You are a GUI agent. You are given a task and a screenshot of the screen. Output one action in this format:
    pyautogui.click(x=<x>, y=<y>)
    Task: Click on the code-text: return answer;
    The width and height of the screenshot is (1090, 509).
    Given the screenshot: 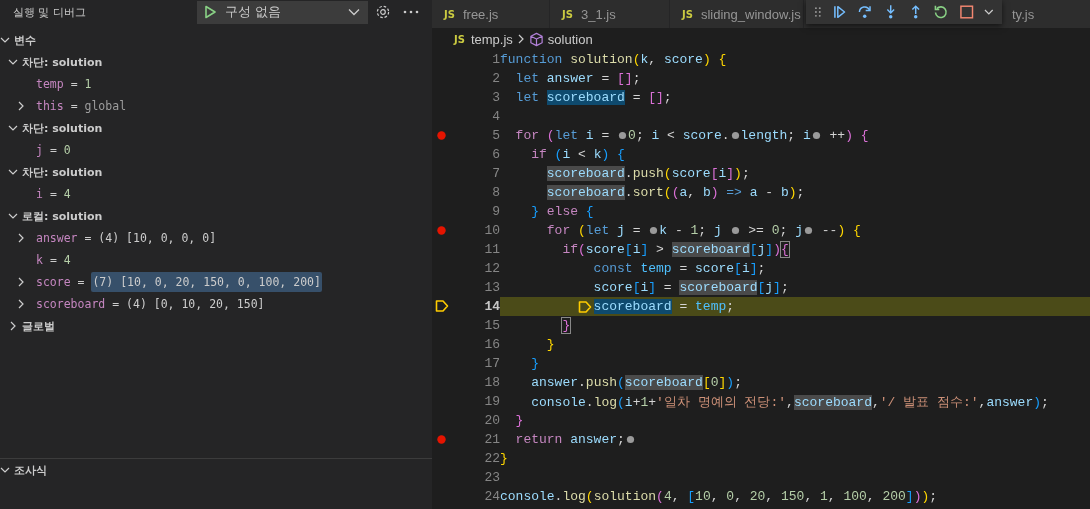 What is the action you would take?
    pyautogui.click(x=570, y=439)
    